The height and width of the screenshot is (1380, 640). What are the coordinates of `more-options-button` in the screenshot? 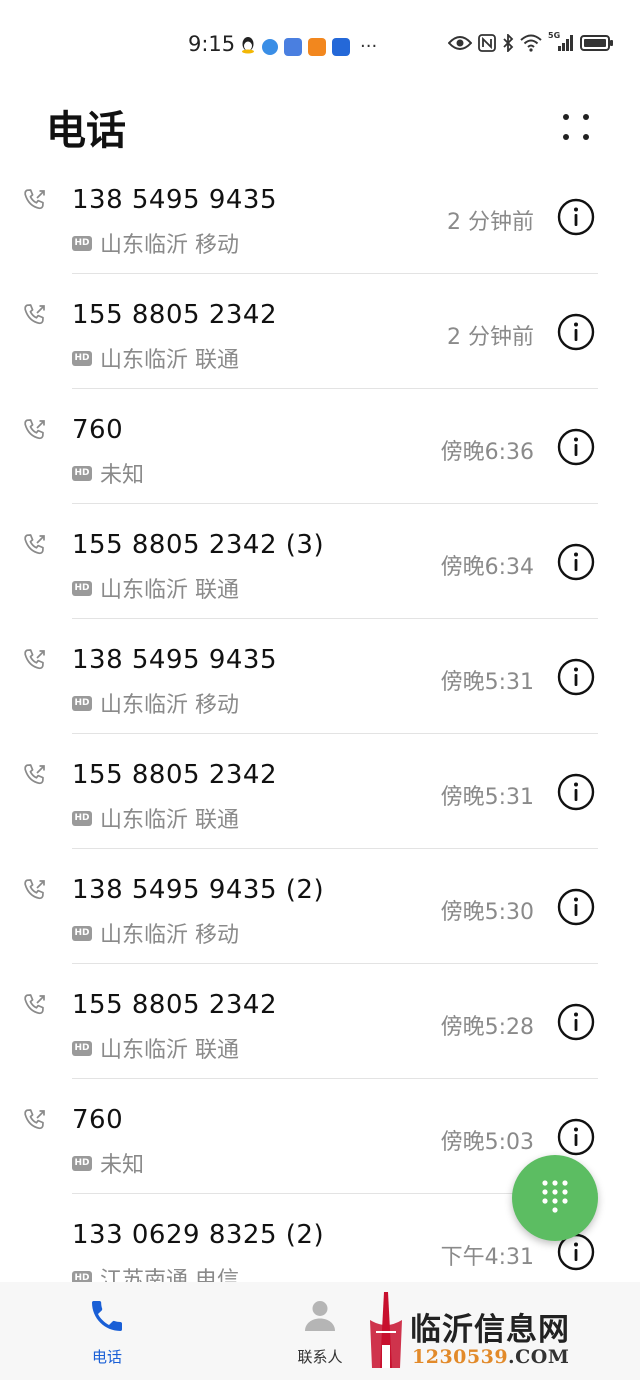 It's located at (576, 128).